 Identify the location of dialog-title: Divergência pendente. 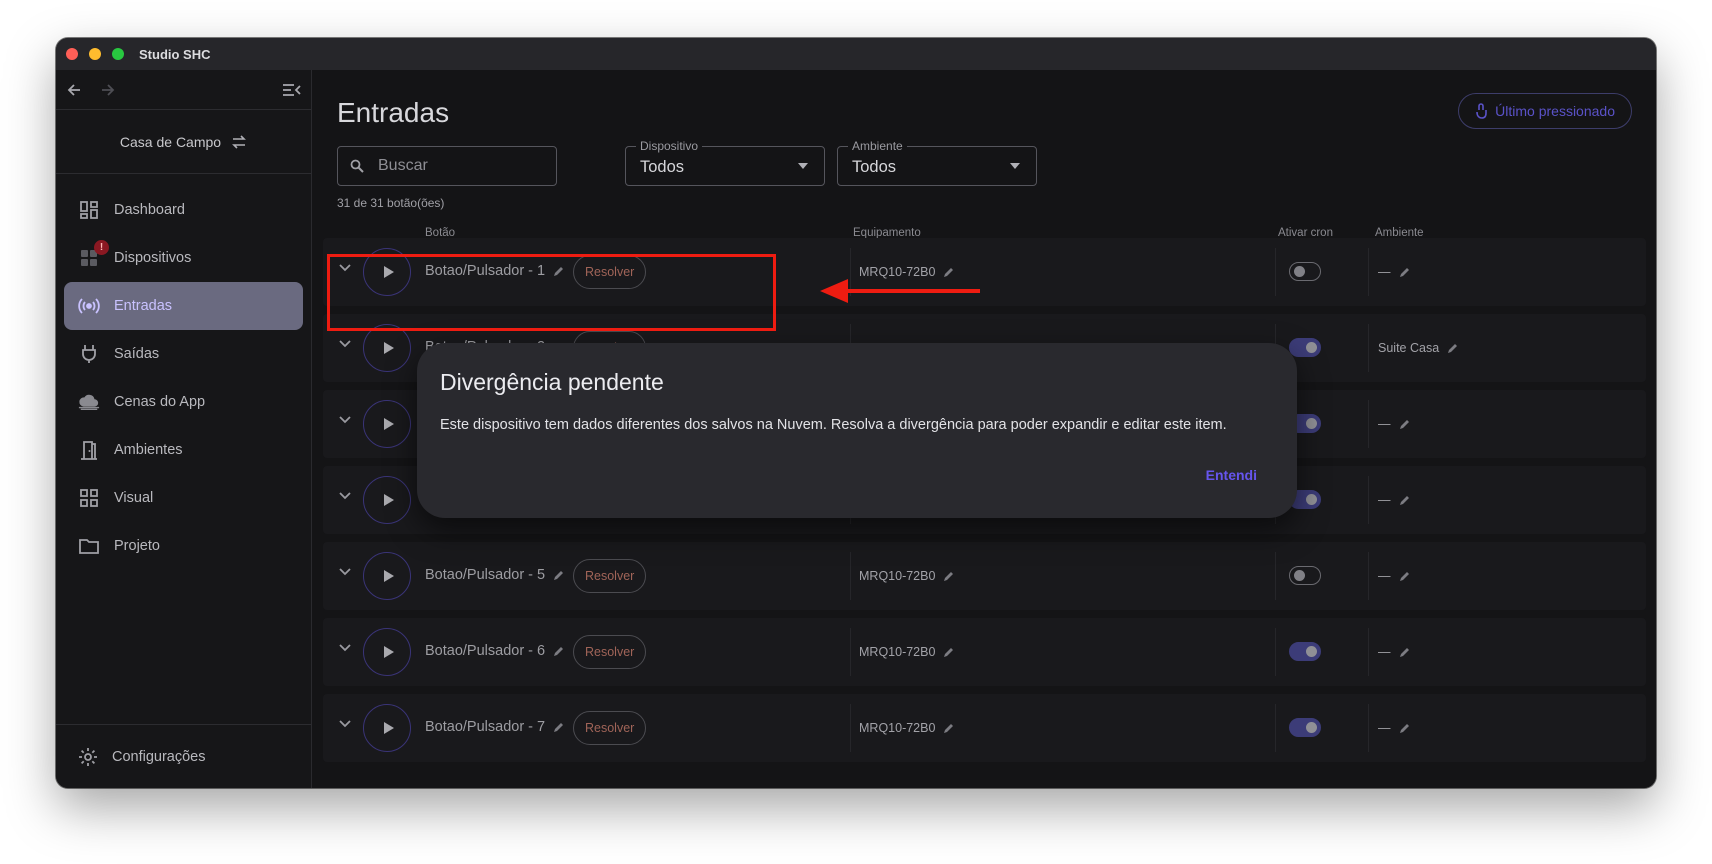
(552, 382).